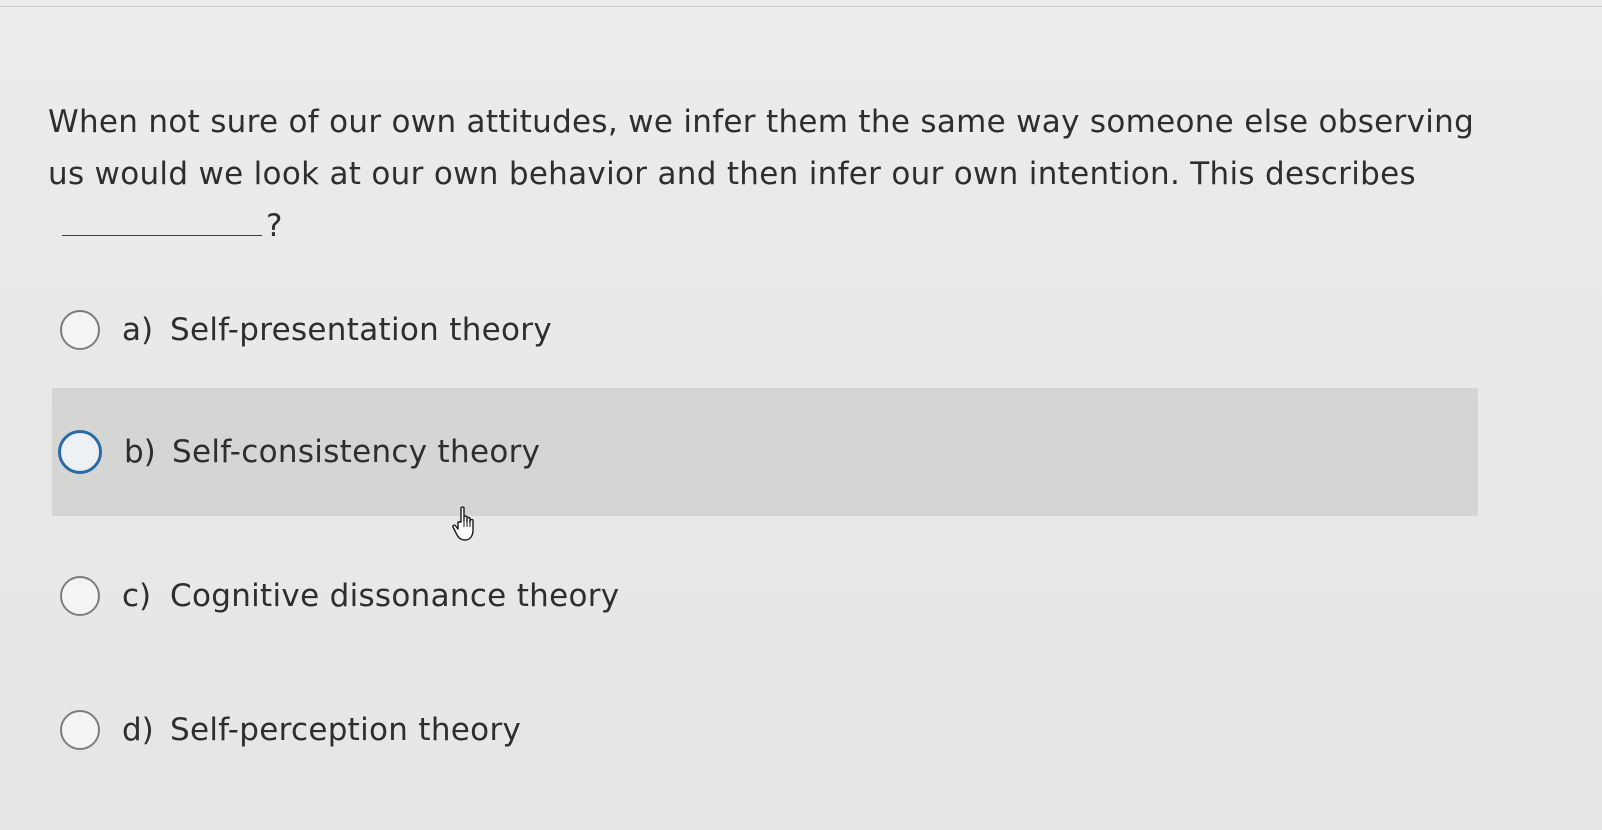 The image size is (1602, 830). Describe the element at coordinates (395, 596) in the screenshot. I see `option-label: Cognitive dissonance theory` at that location.